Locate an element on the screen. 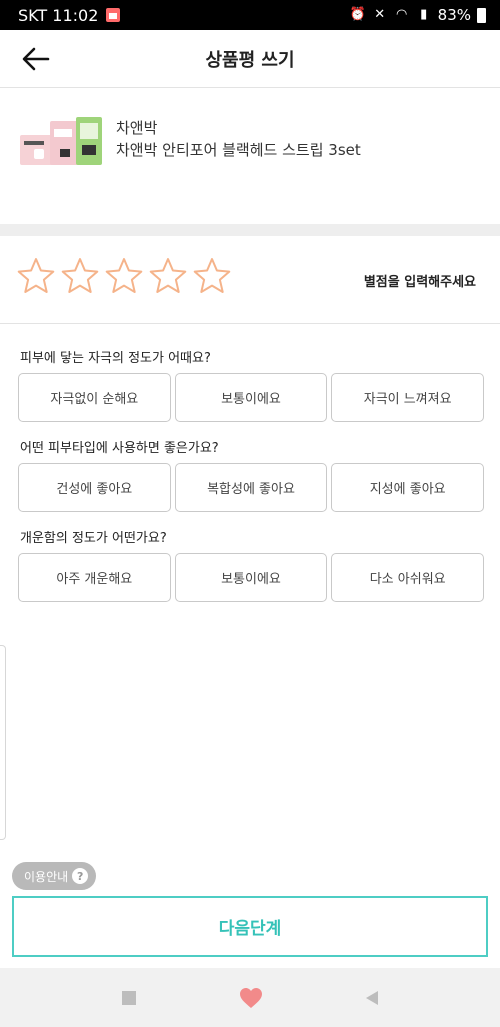  star-rating is located at coordinates (124, 276).